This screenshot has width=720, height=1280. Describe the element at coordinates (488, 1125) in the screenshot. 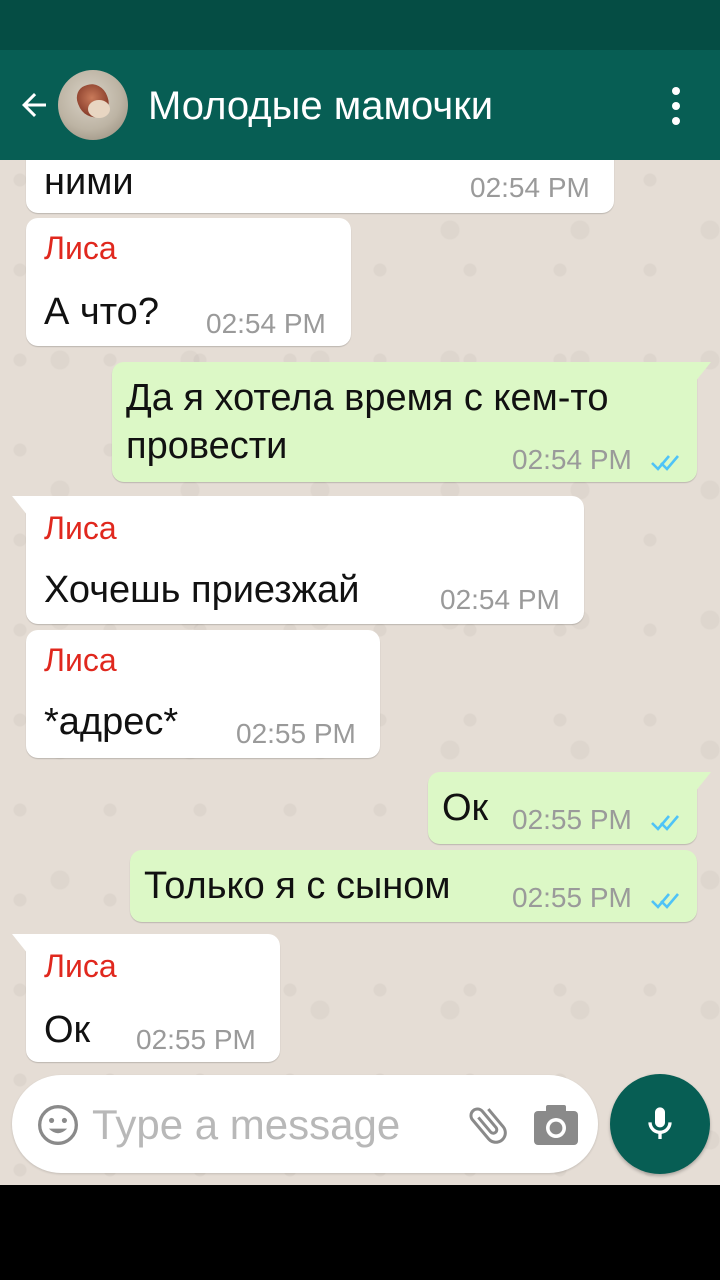

I see `paperclip-icon` at that location.